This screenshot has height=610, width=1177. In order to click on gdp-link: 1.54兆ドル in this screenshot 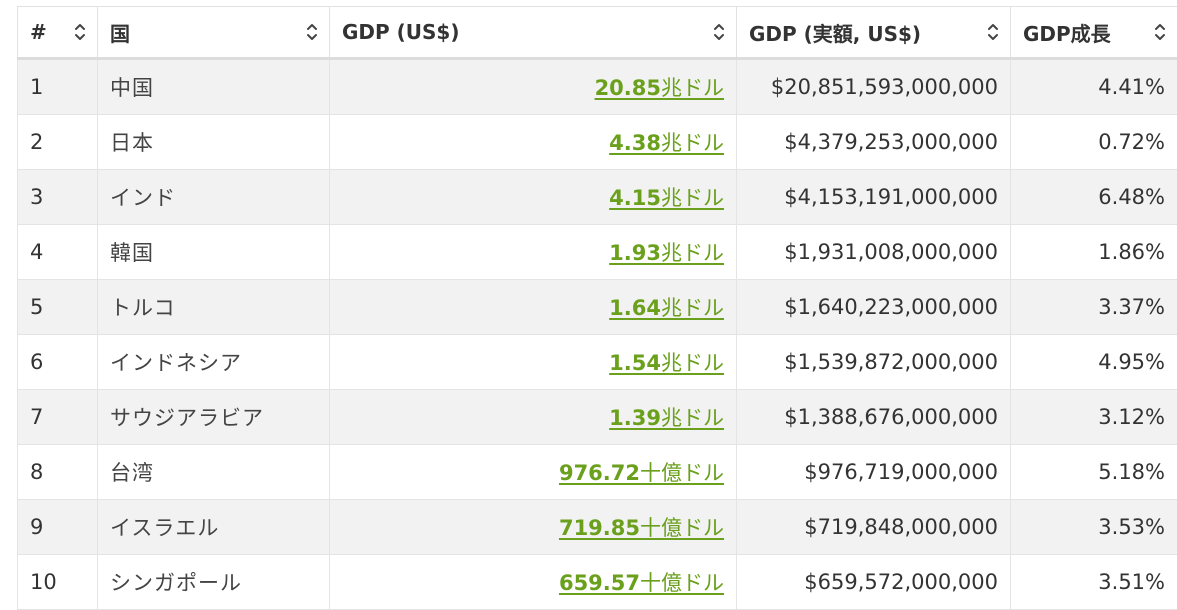, I will do `click(666, 363)`.